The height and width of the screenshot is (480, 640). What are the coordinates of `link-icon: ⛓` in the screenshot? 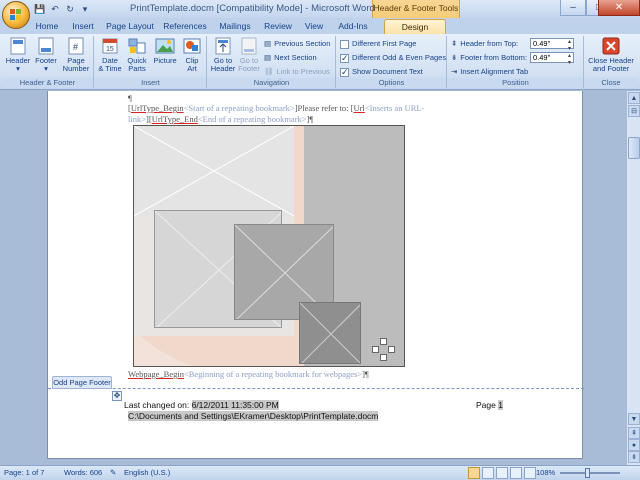 It's located at (269, 71).